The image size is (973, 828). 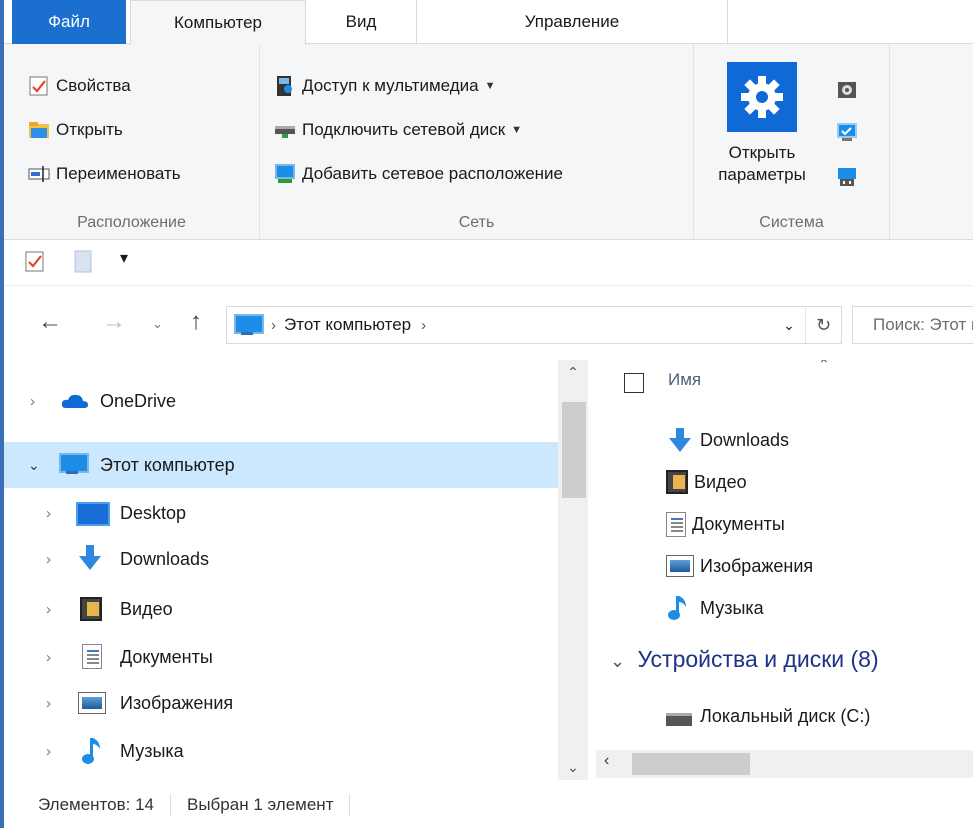 I want to click on nav-item-downloads: › Downloads, so click(x=281, y=559).